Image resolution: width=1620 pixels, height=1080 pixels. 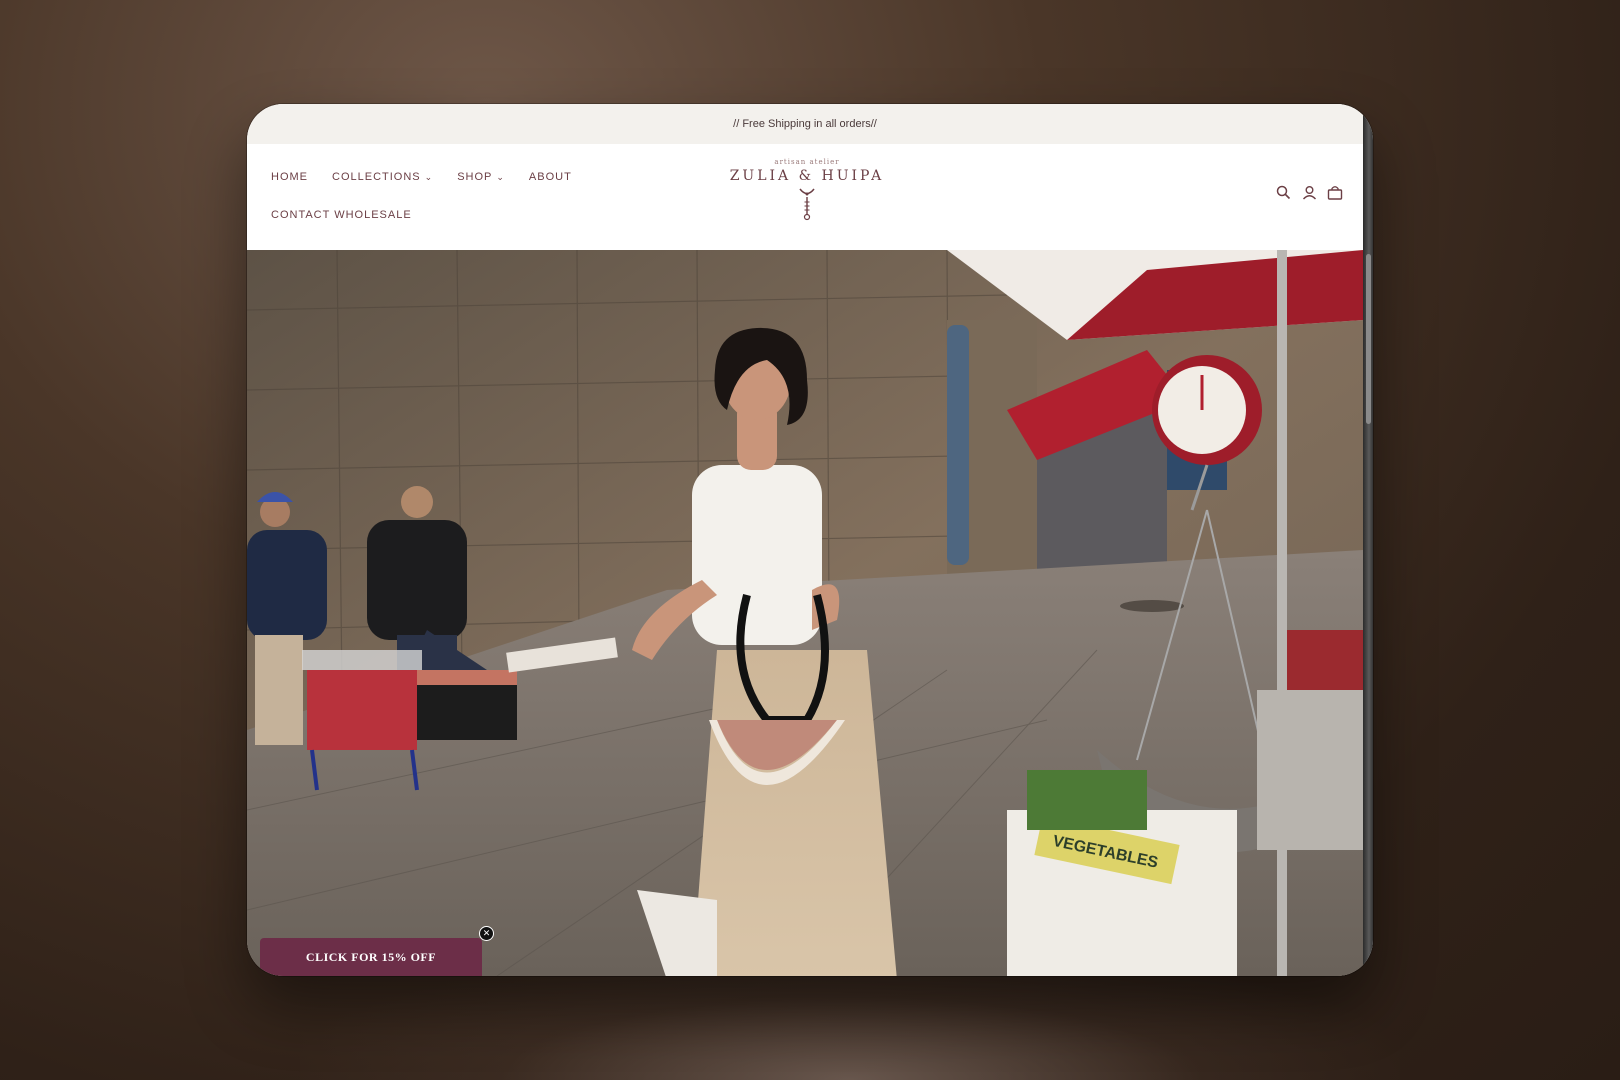 I want to click on nav-item-label: ABOUT, so click(x=550, y=177).